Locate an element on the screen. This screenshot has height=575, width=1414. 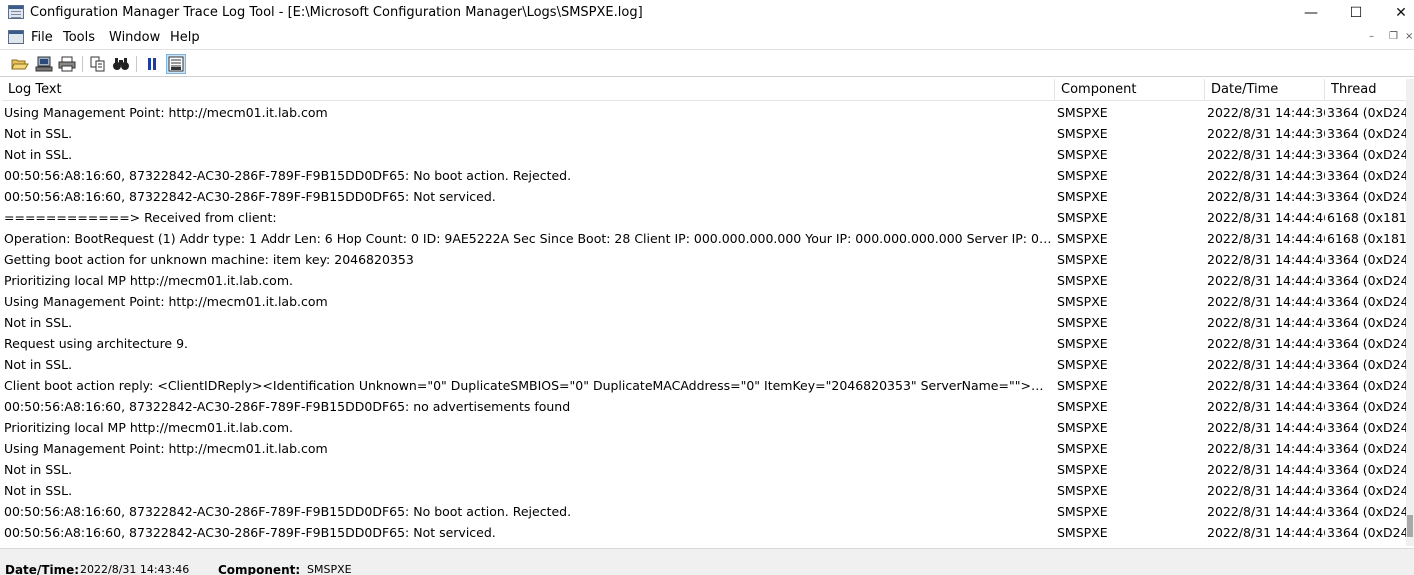
copy-icon is located at coordinates (98, 64).